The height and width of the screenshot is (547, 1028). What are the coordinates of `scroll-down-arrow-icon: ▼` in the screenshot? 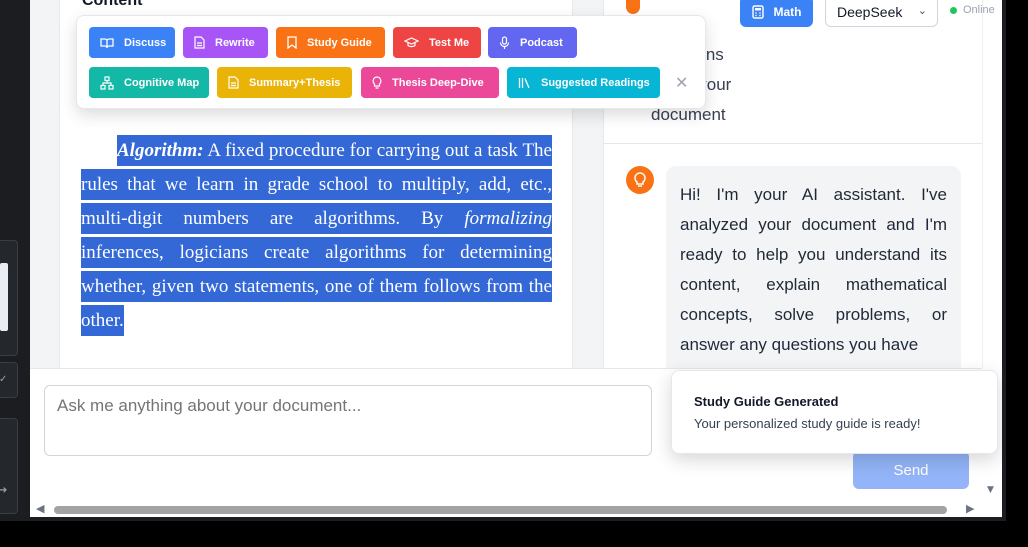 It's located at (990, 490).